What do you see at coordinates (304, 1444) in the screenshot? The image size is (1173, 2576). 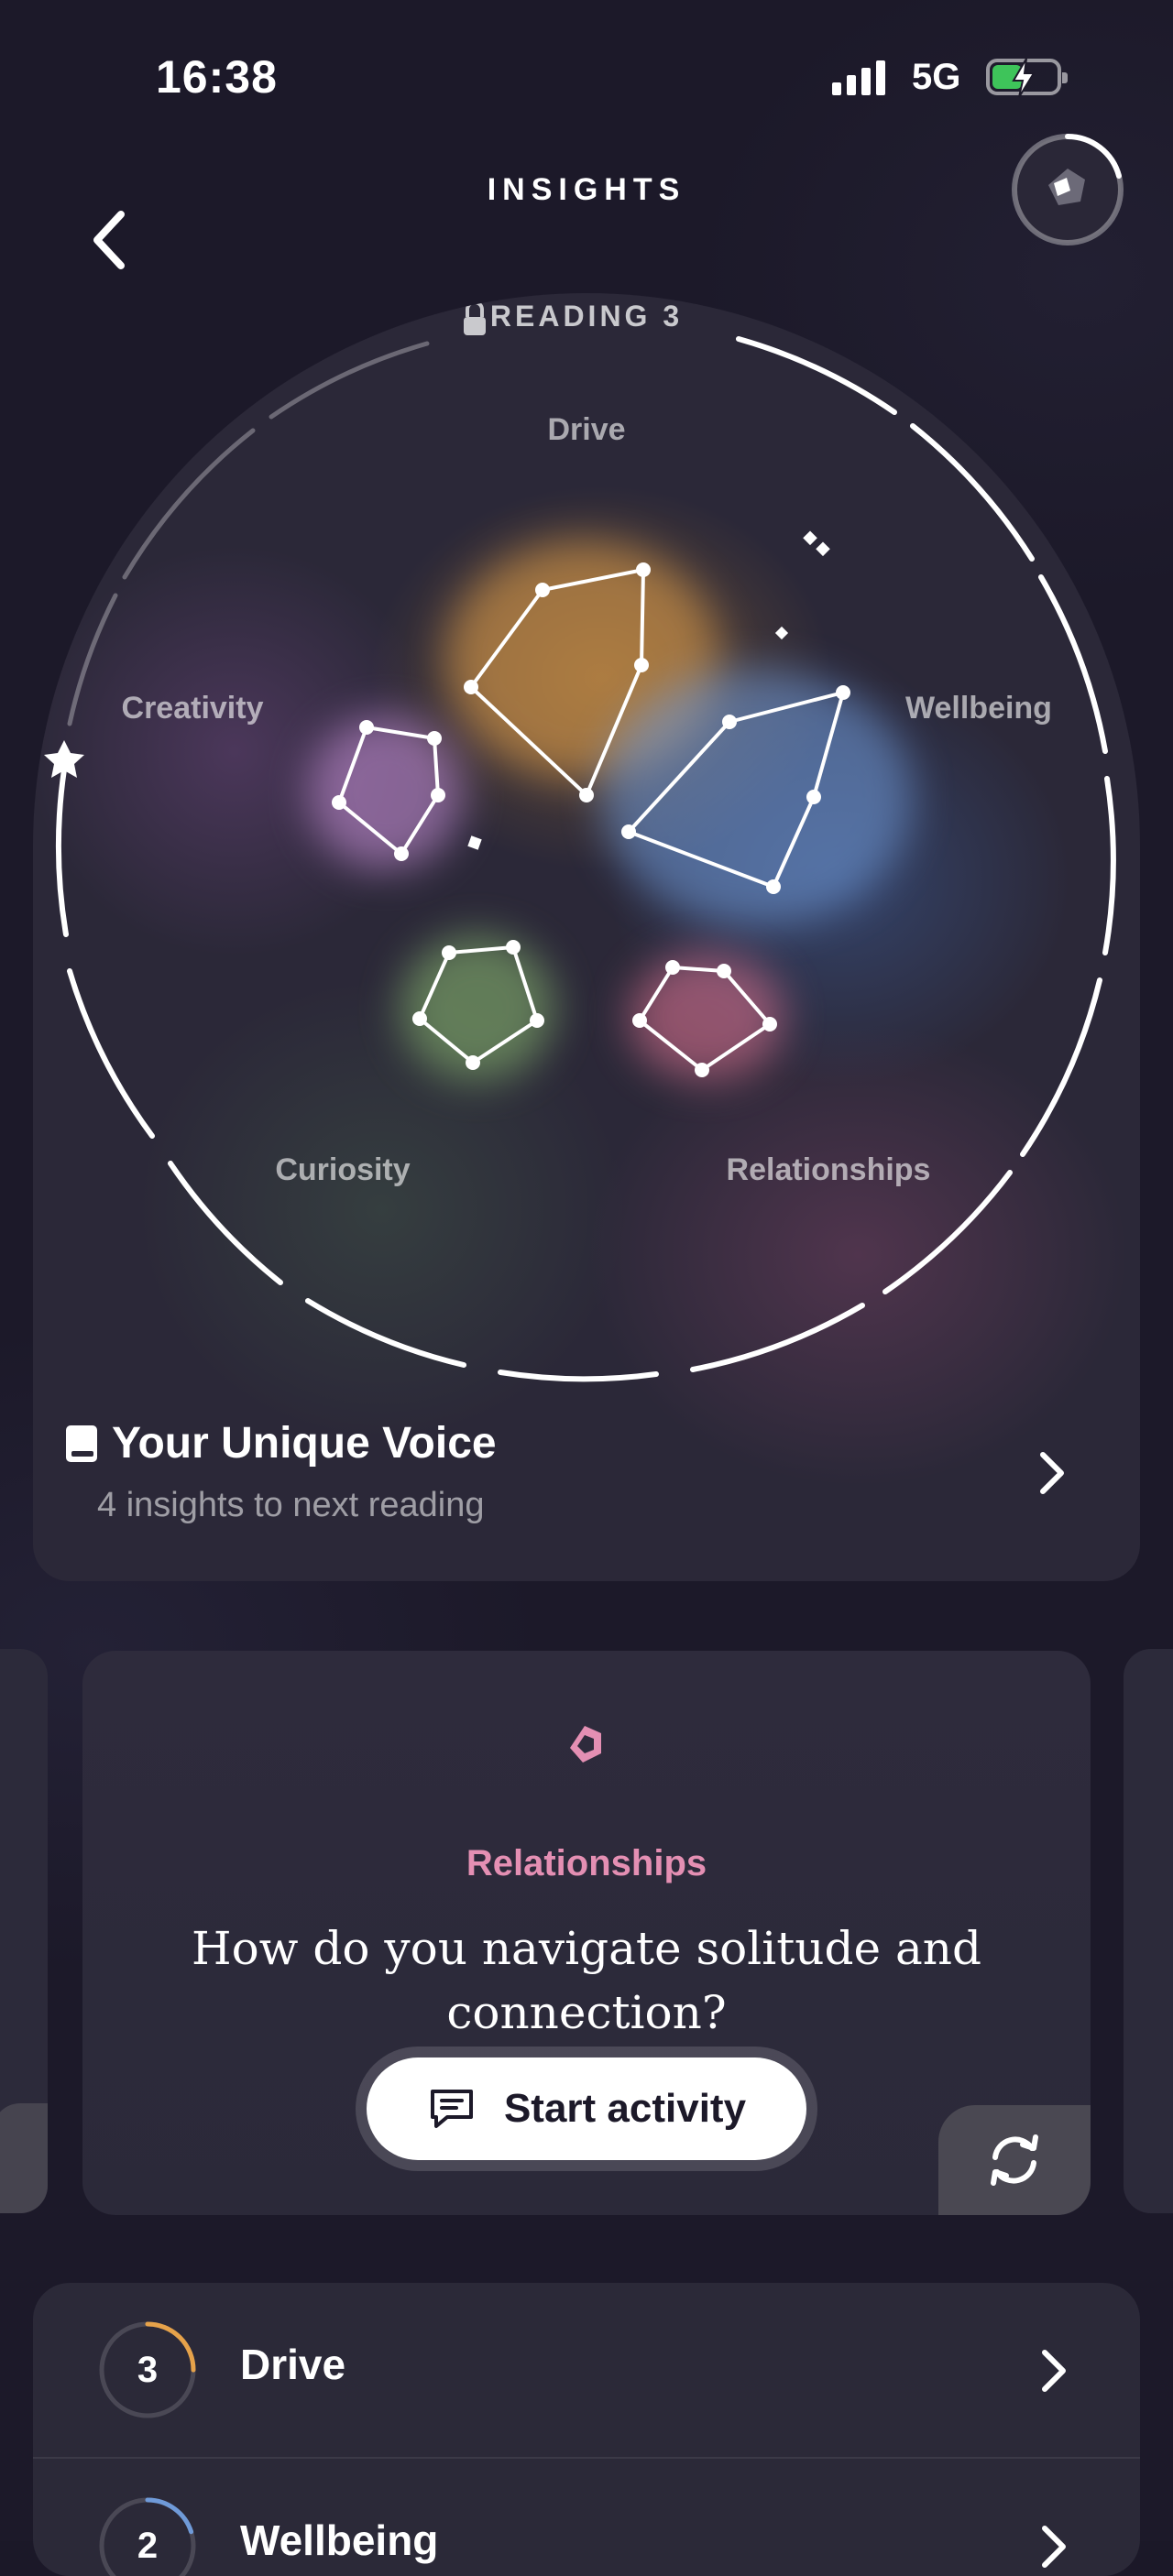 I see `reading-title-text: Your Unique Voice` at bounding box center [304, 1444].